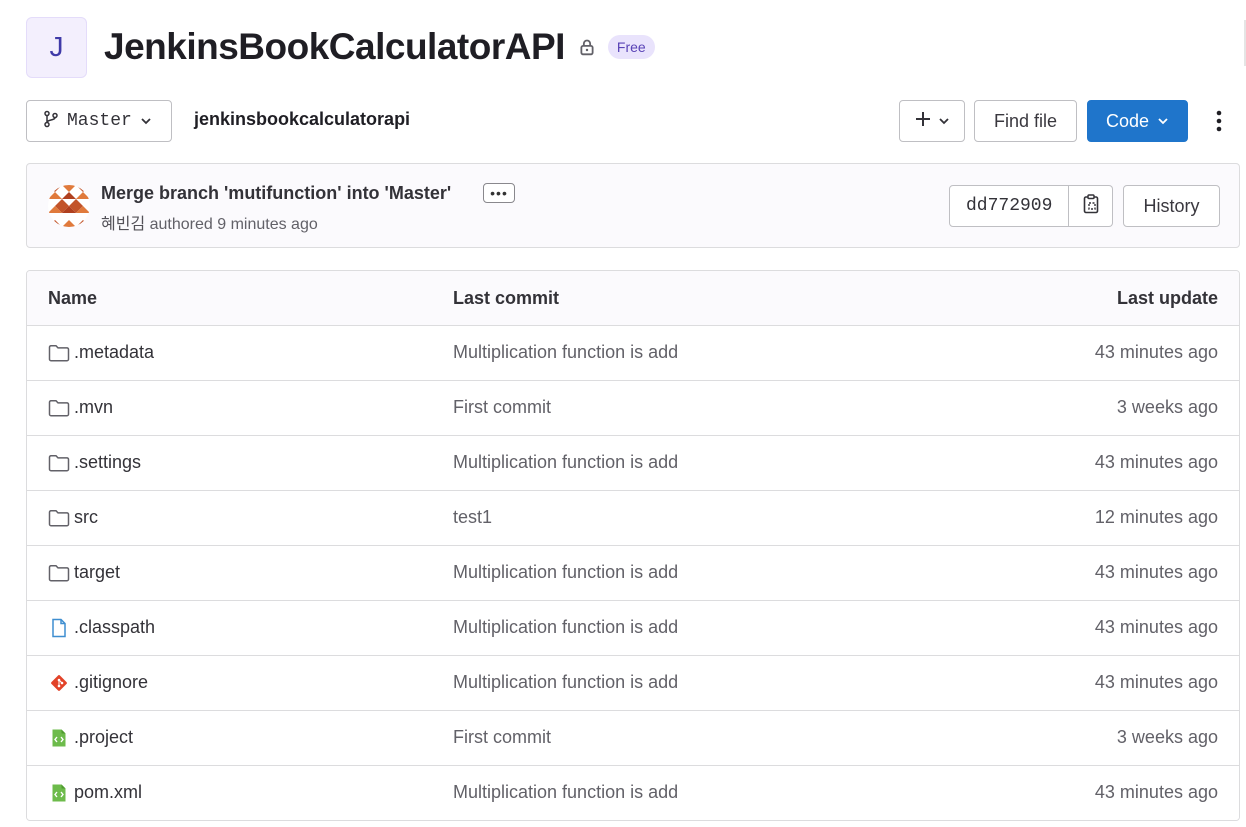 This screenshot has height=827, width=1246. Describe the element at coordinates (114, 352) in the screenshot. I see `file-name-link: .metadata` at that location.